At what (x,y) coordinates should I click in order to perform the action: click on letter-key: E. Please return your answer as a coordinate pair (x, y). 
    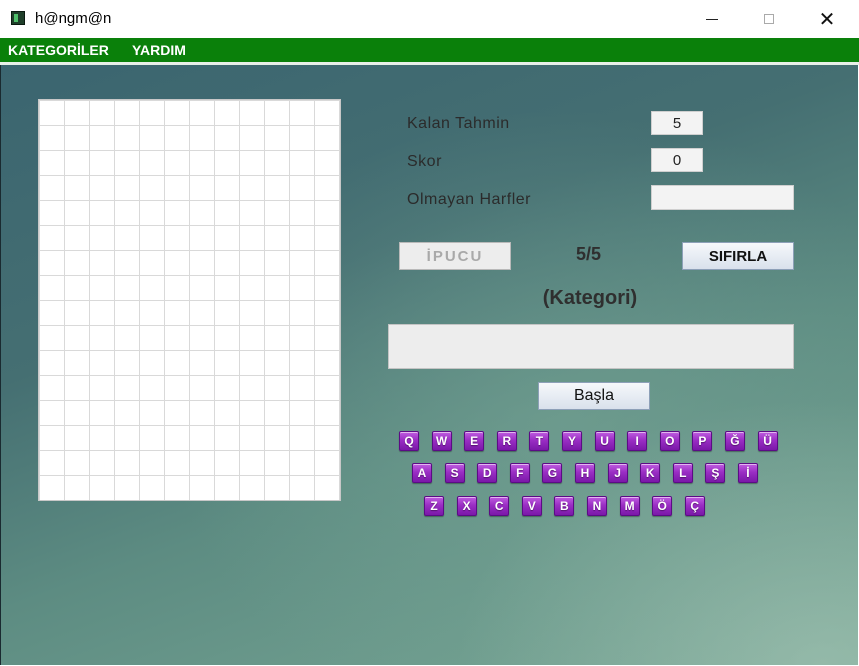
    Looking at the image, I should click on (474, 441).